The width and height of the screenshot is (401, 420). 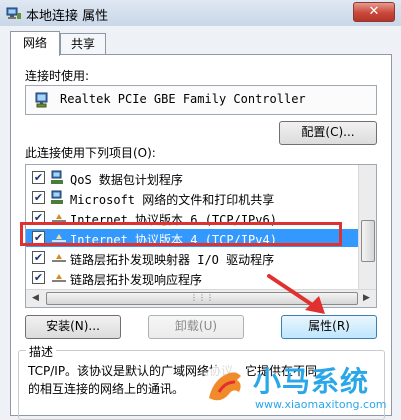 I want to click on tab-sharing: 共享, so click(x=83, y=43).